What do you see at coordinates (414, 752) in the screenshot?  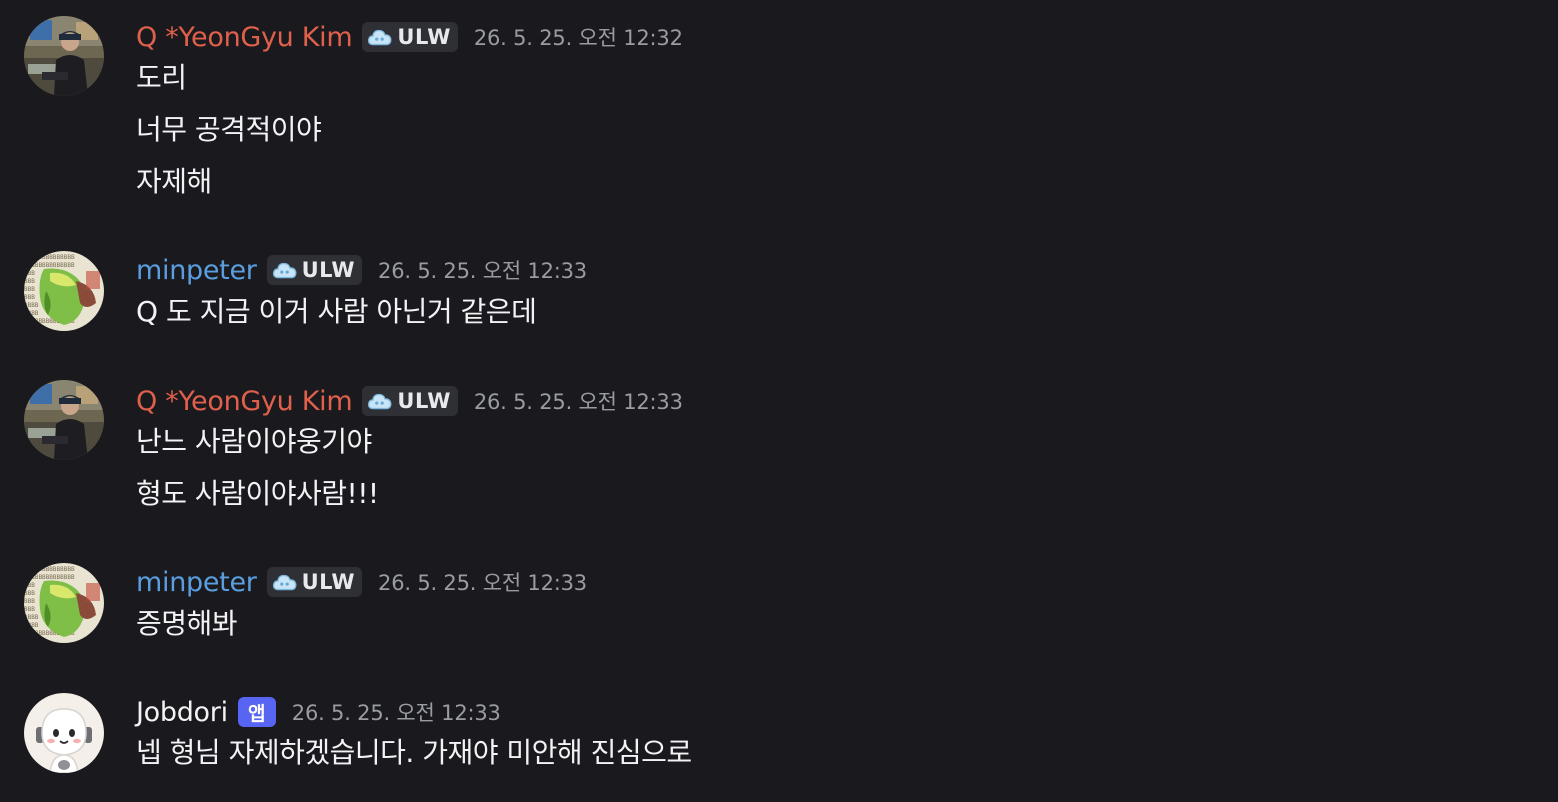 I see `message-text: 넵 형님 자제하겠습니다. 가재야 미안해 진심으로` at bounding box center [414, 752].